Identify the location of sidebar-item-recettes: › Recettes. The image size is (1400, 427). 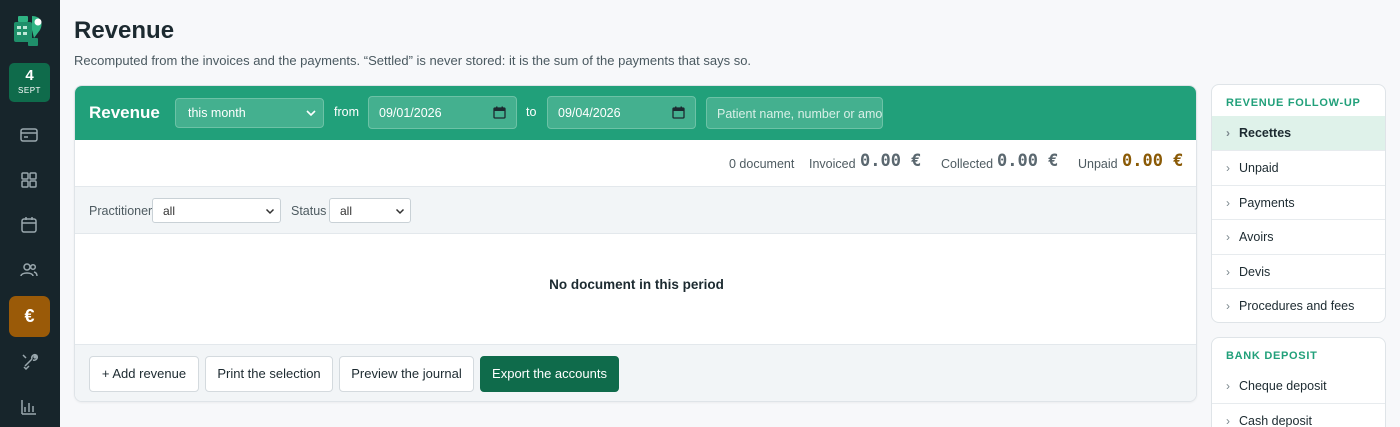
(1298, 133).